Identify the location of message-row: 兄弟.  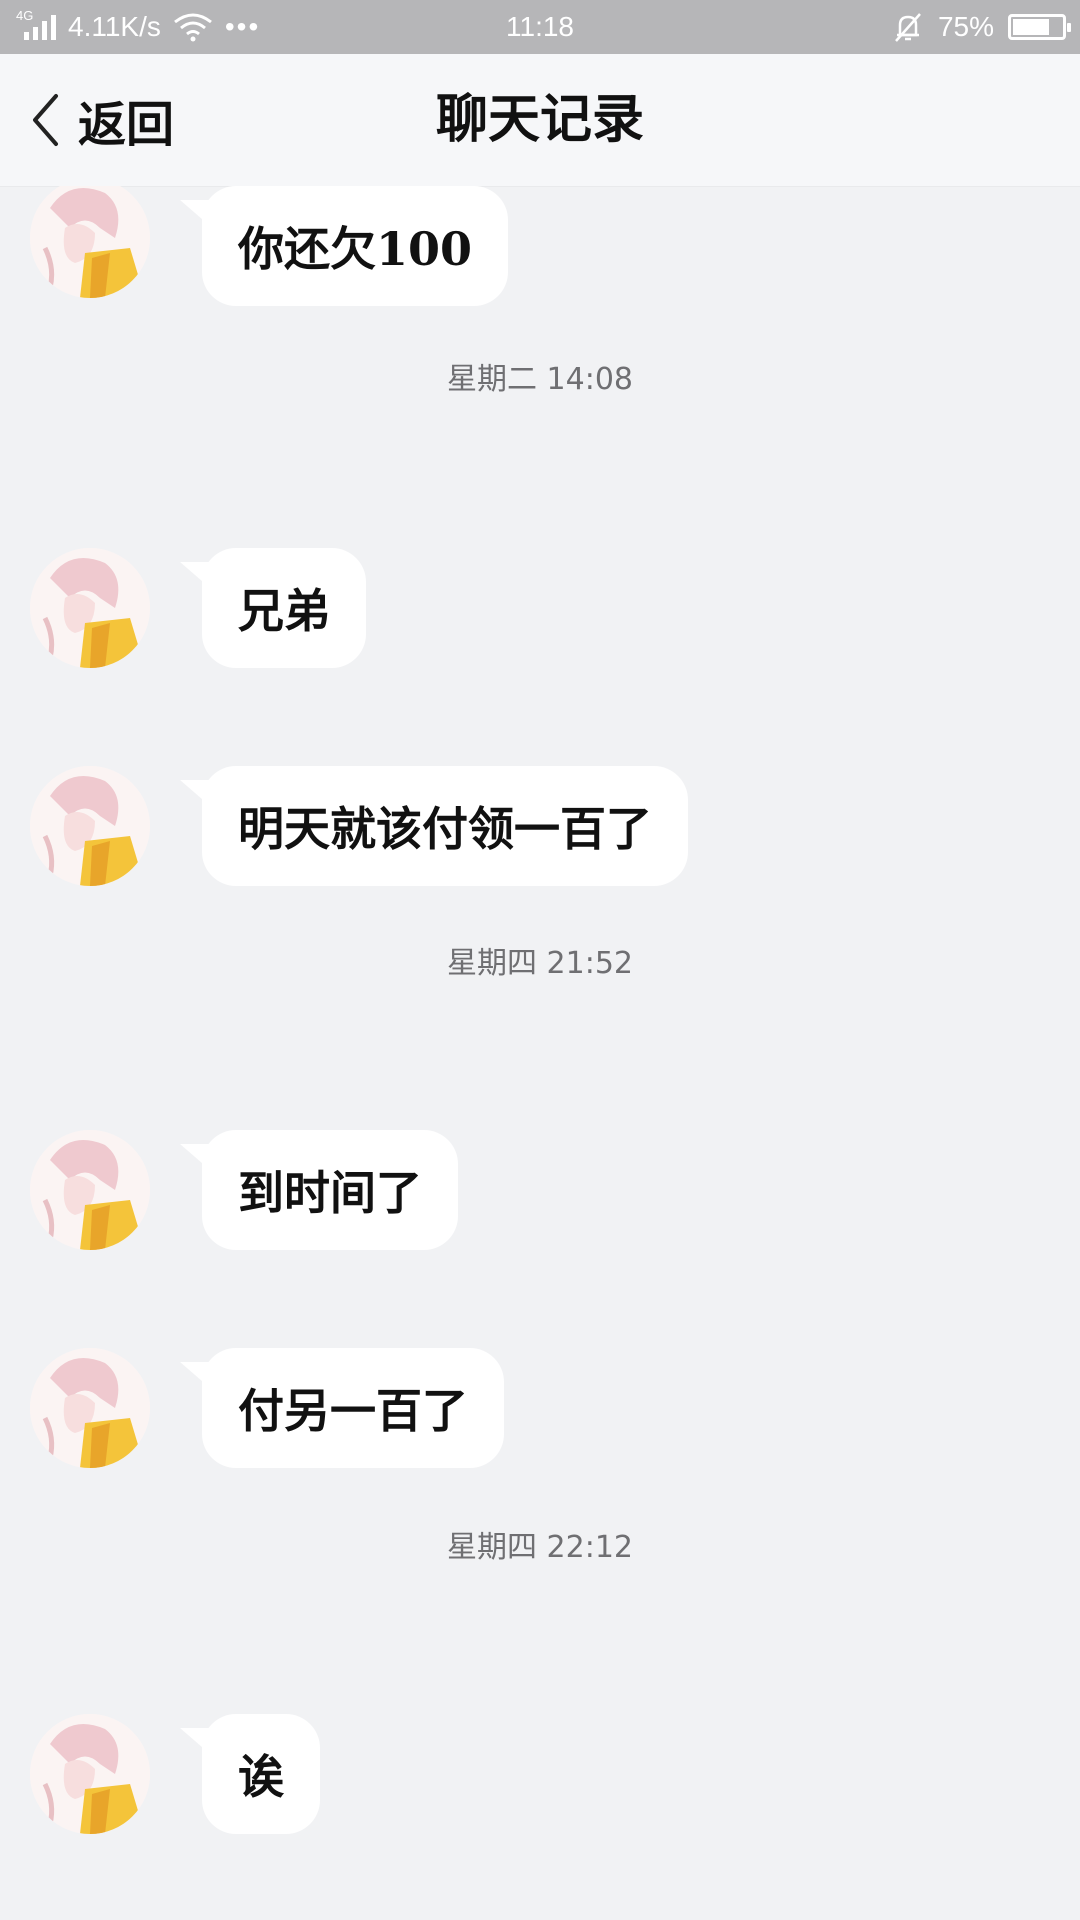
(540, 609).